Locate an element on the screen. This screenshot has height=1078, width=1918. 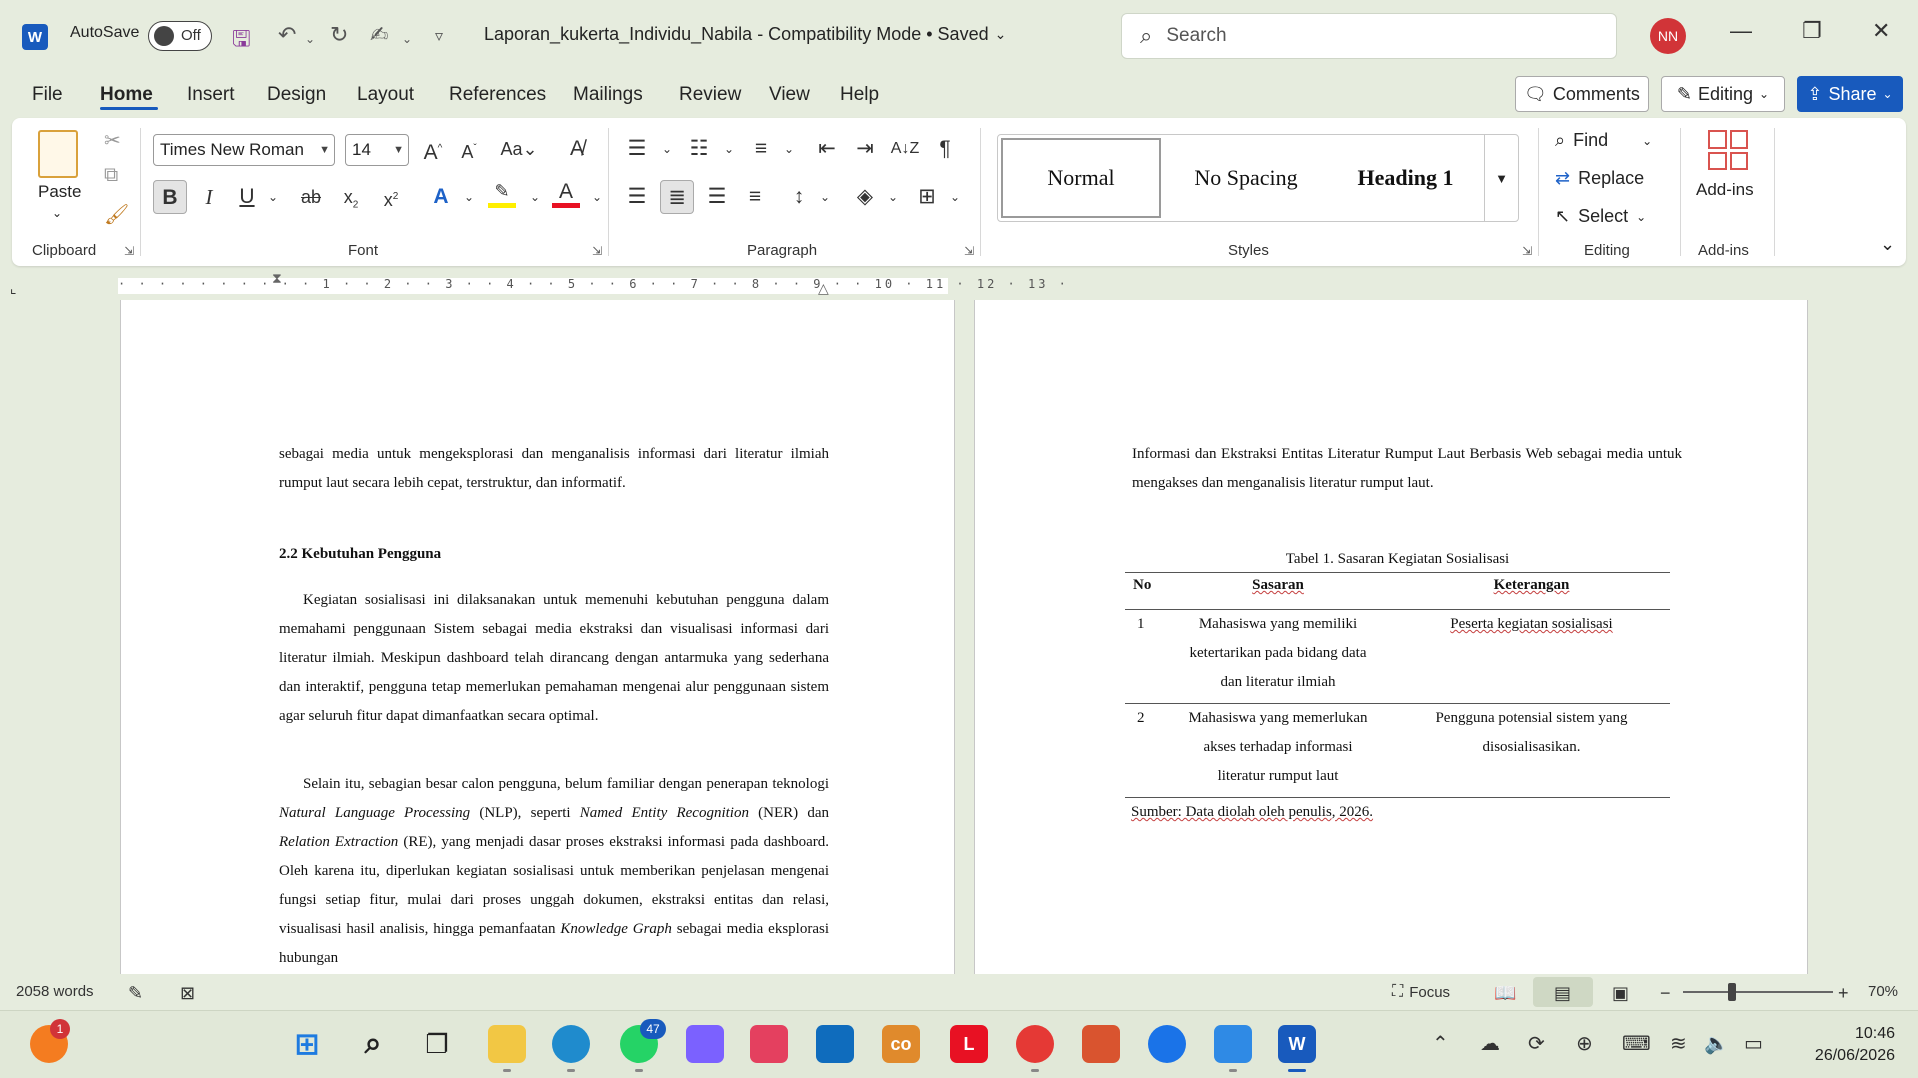
keyboard-icon: ⌨ is located at coordinates (1636, 1043).